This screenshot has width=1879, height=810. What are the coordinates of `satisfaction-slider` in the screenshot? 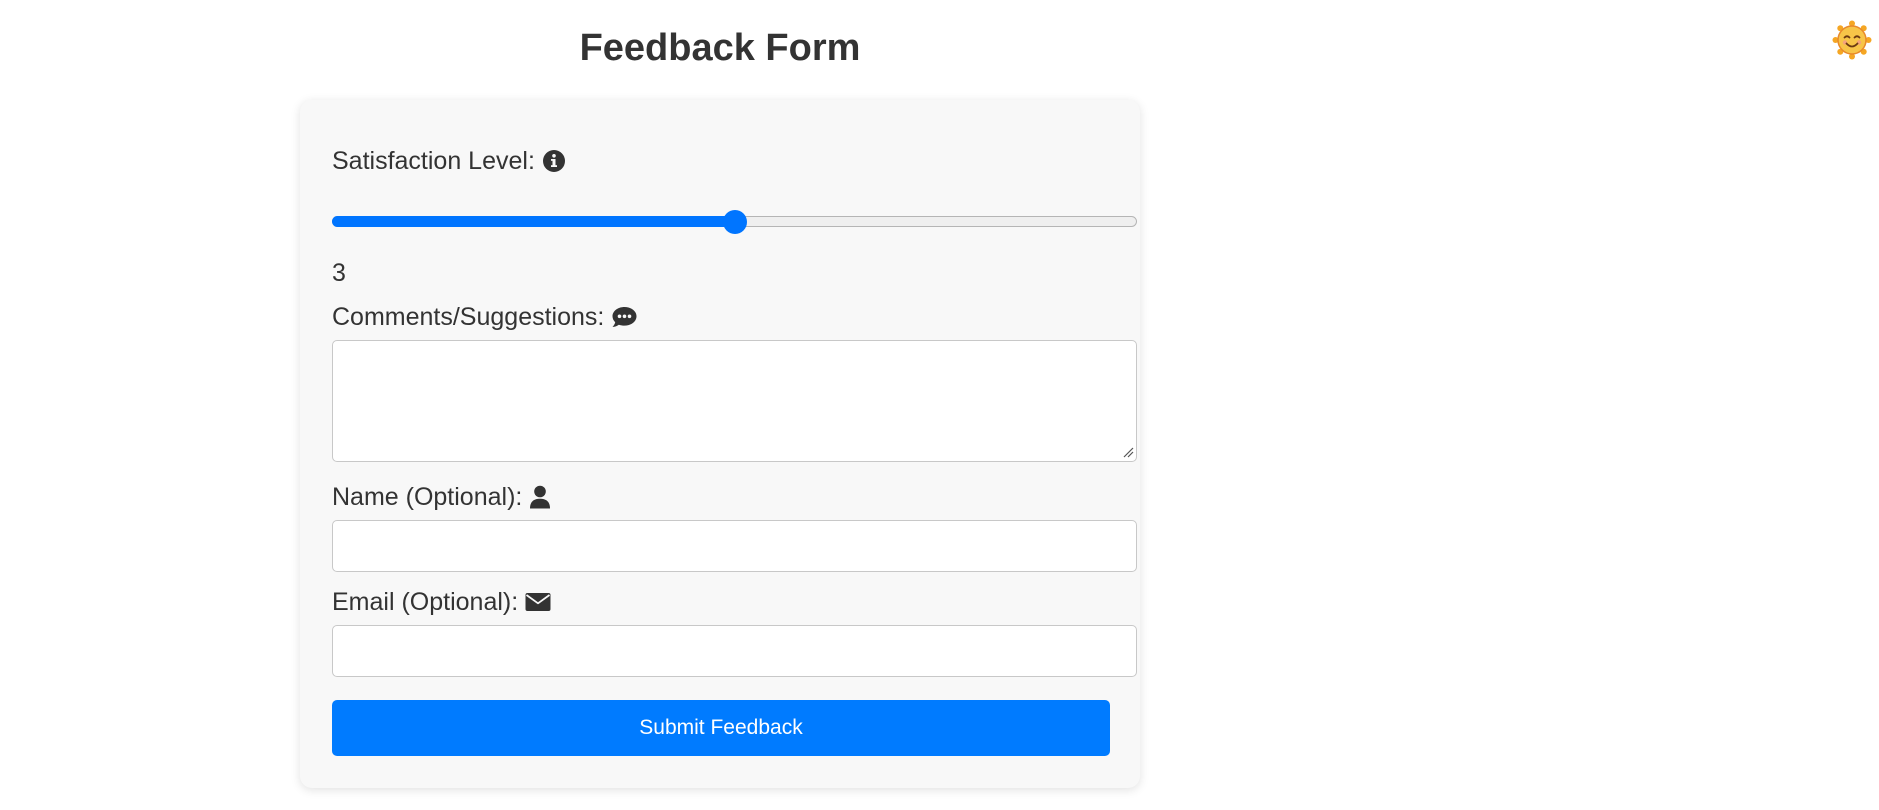 It's located at (734, 222).